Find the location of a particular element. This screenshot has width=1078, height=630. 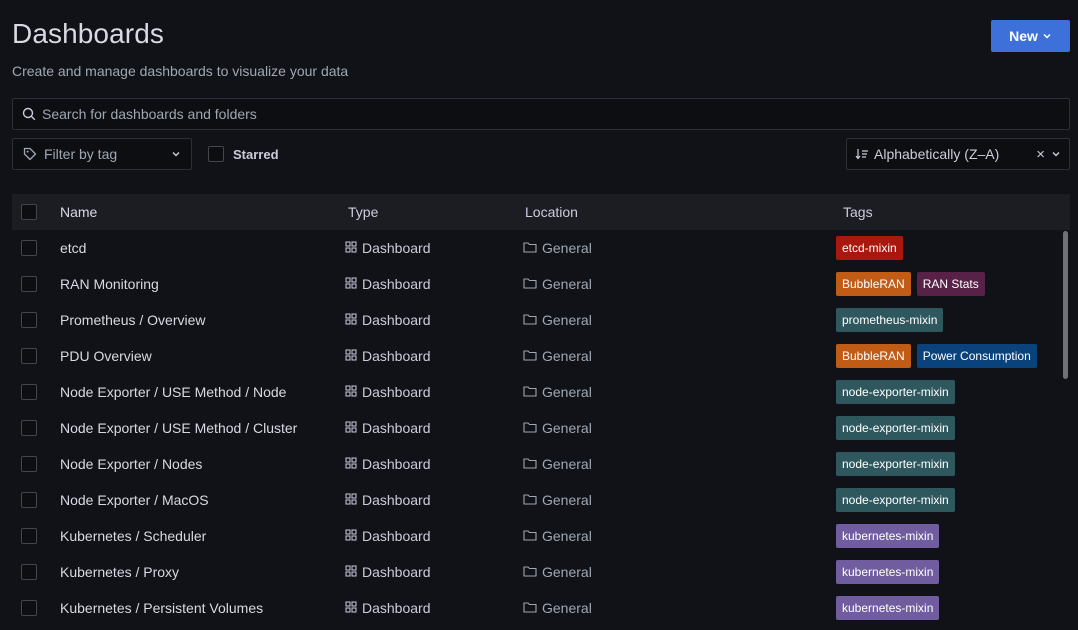

dashboard-name: Node Exporter / MacOS is located at coordinates (134, 500).